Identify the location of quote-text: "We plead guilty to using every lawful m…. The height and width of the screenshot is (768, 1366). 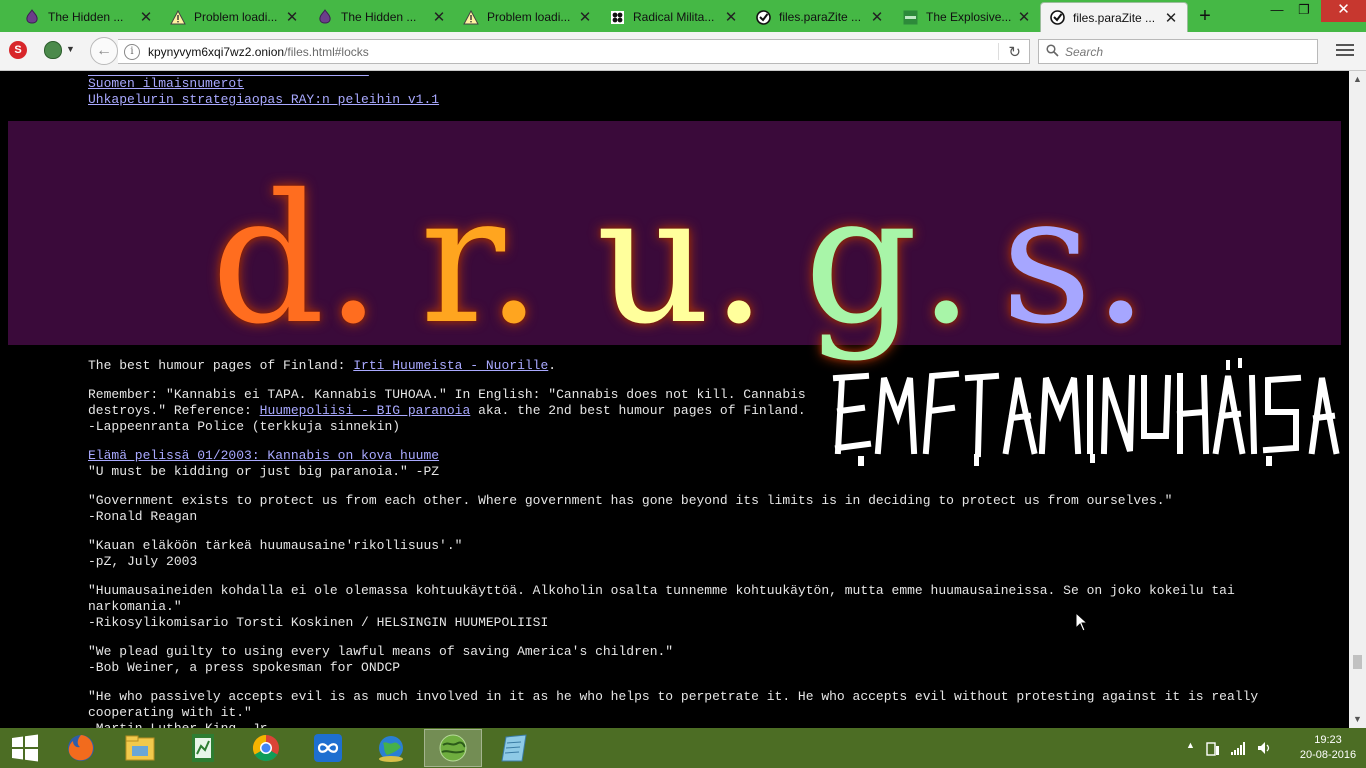
(381, 651).